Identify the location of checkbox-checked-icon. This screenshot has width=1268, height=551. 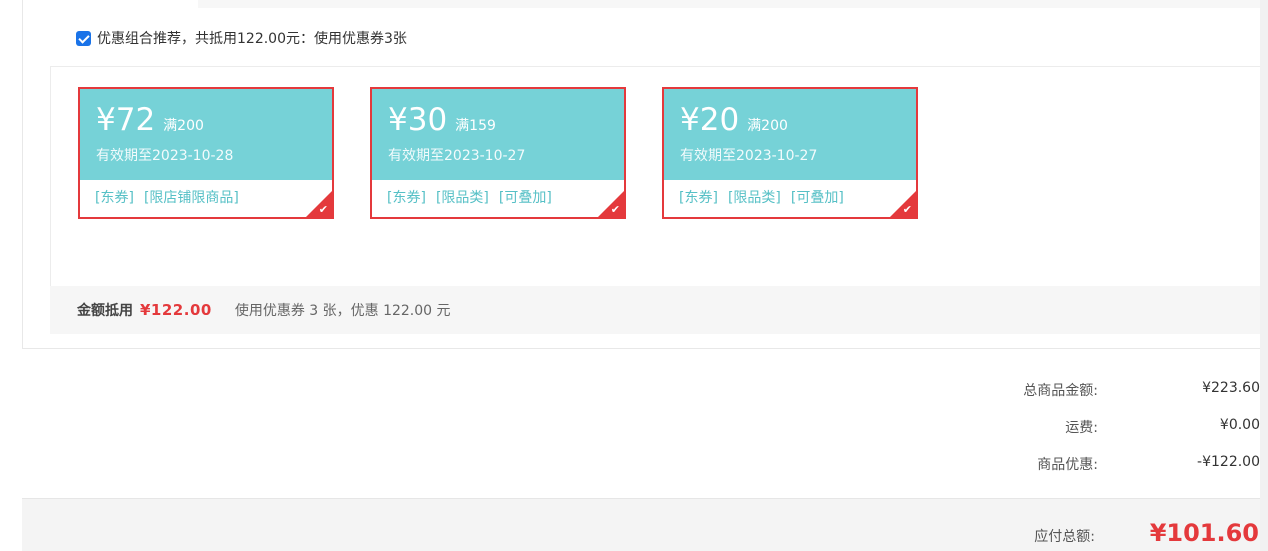
(83, 38).